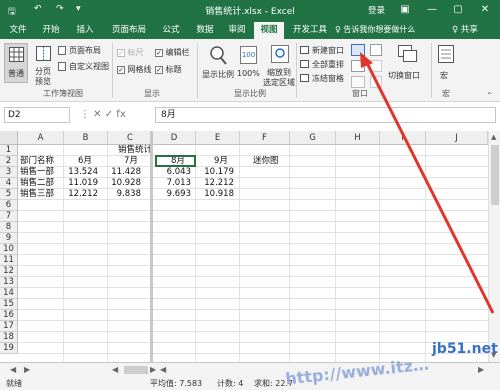  I want to click on status-bar: 就绪 平均值: 7.583 计数: 4 求和: 22.7, so click(250, 383).